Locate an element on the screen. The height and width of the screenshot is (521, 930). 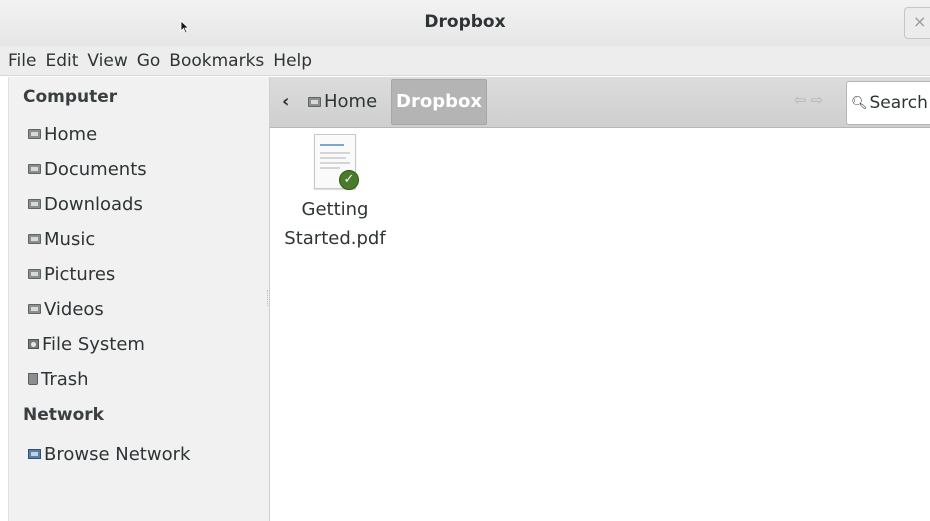
sidebar-item-downloads: Downloads is located at coordinates (85, 204).